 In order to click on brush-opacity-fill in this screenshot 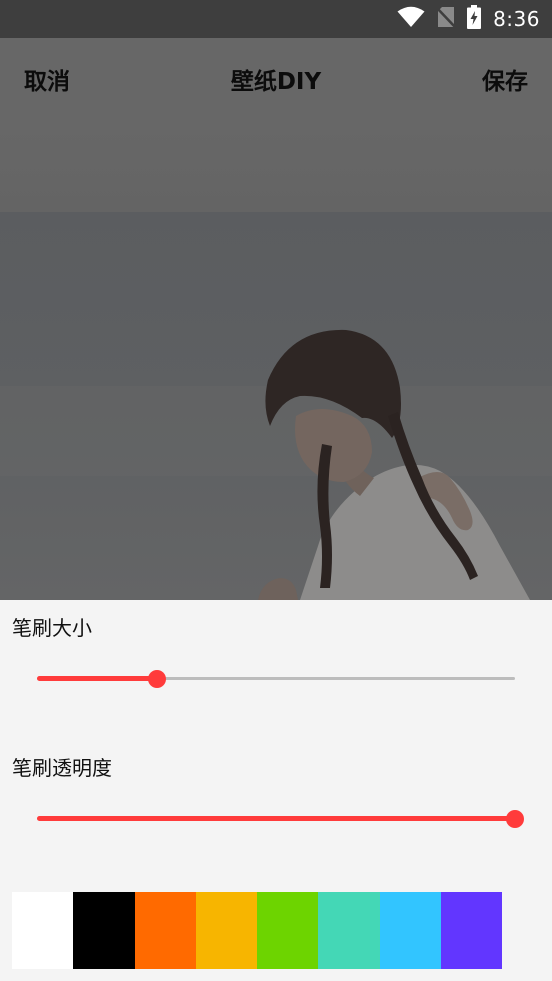, I will do `click(276, 818)`.